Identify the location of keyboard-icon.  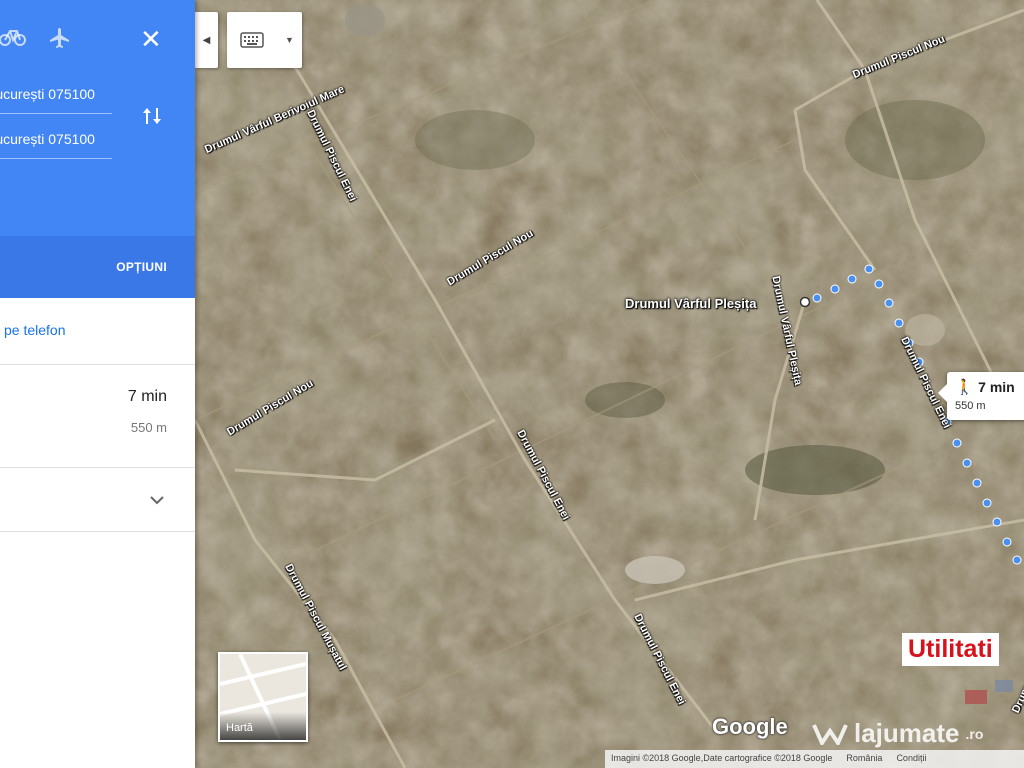
(252, 40).